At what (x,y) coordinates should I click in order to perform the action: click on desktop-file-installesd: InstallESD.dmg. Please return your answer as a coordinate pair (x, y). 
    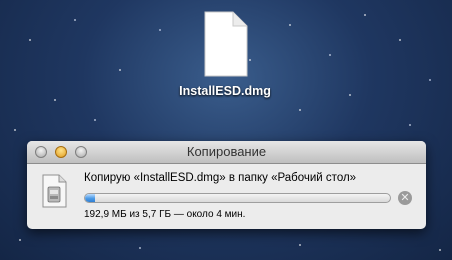
    Looking at the image, I should click on (225, 54).